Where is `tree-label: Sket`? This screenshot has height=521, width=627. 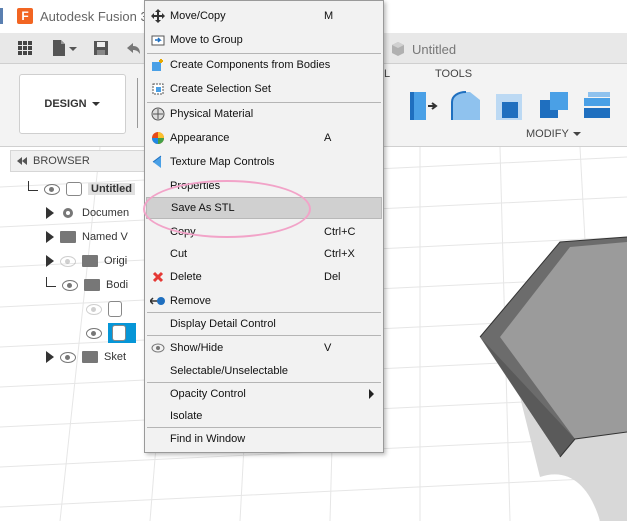
tree-label: Sket is located at coordinates (115, 357).